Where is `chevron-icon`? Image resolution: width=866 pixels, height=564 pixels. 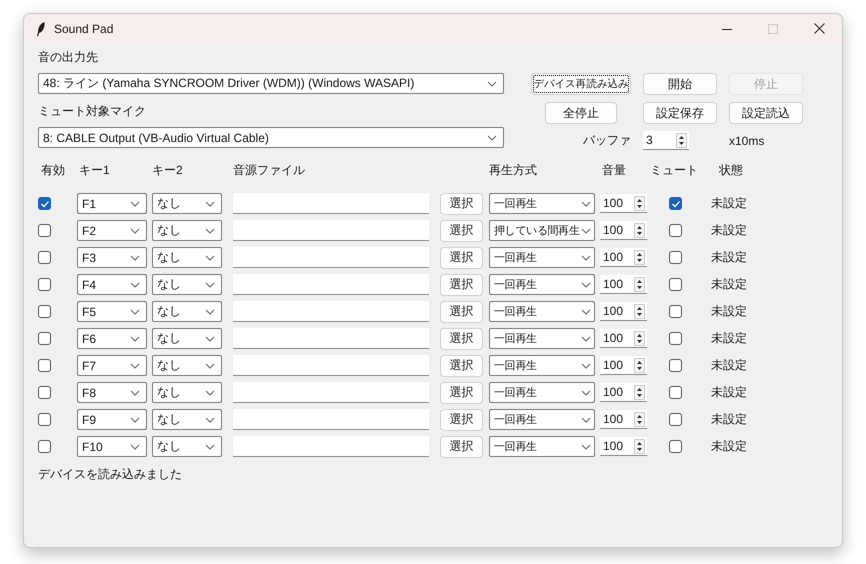 chevron-icon is located at coordinates (135, 447).